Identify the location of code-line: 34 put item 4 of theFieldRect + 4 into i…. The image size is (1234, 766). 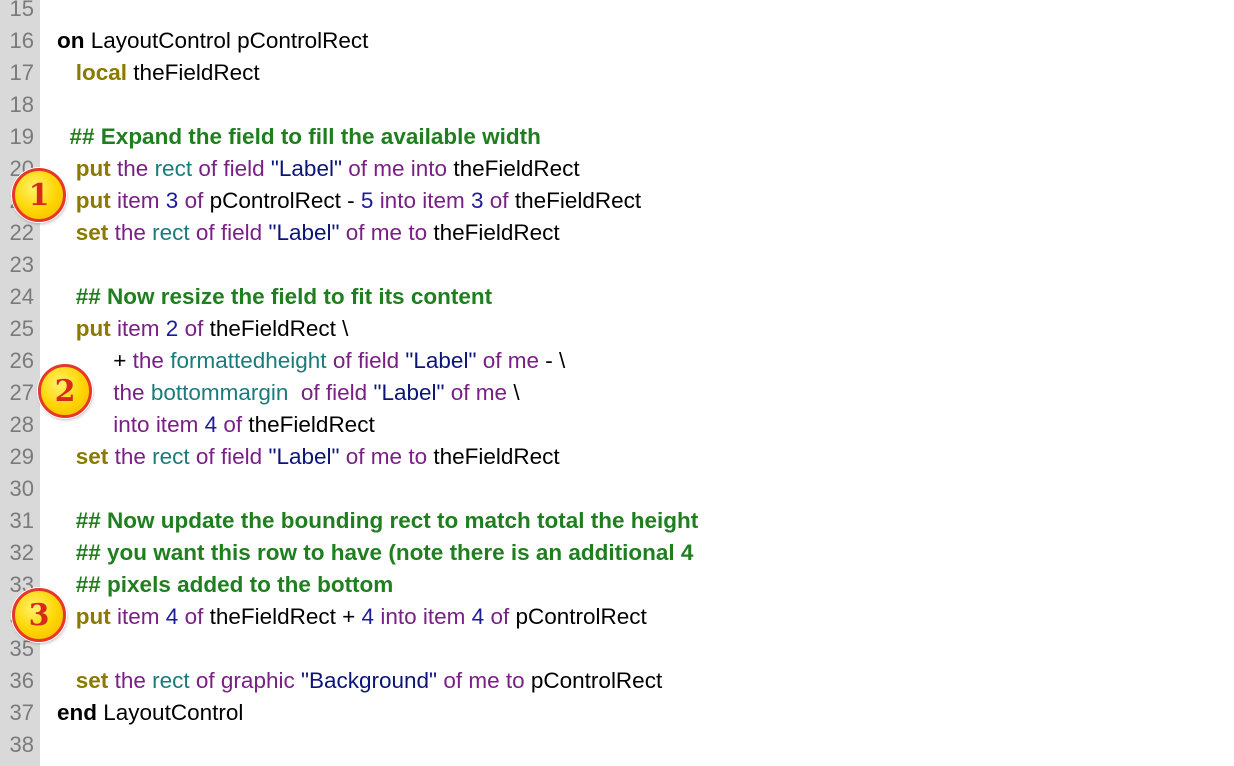
(617, 617).